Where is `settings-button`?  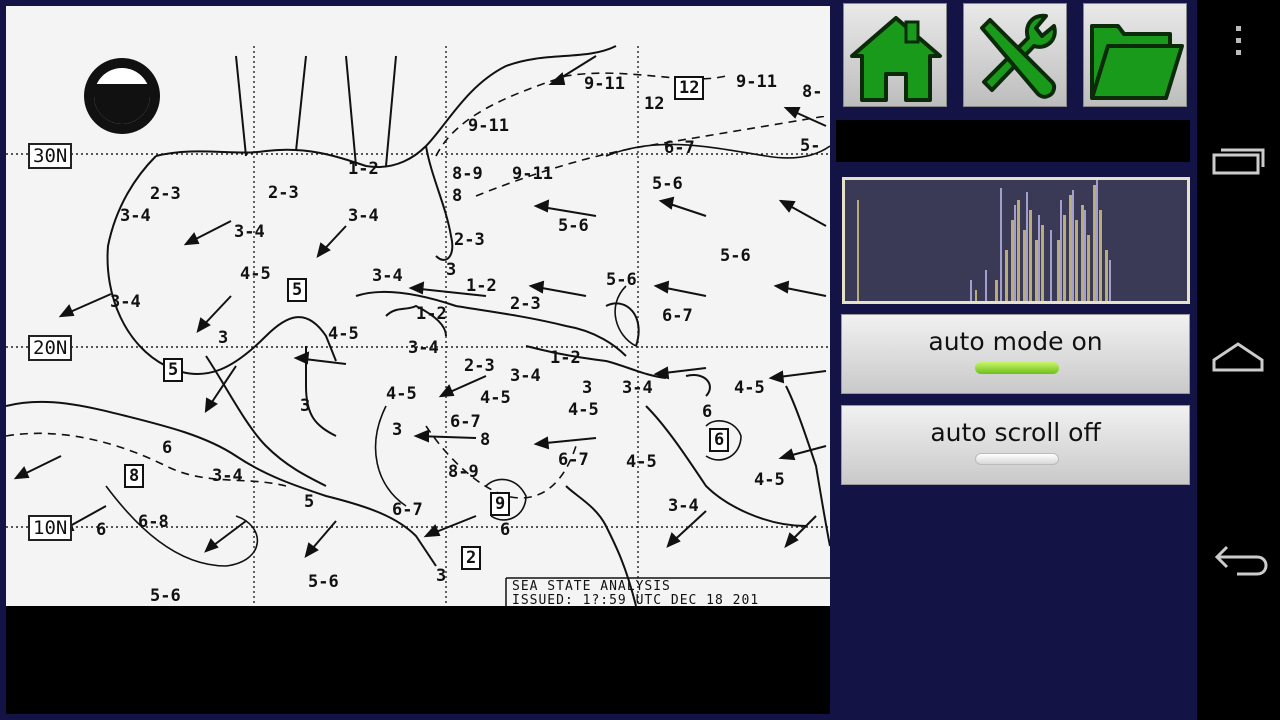
settings-button is located at coordinates (1015, 55).